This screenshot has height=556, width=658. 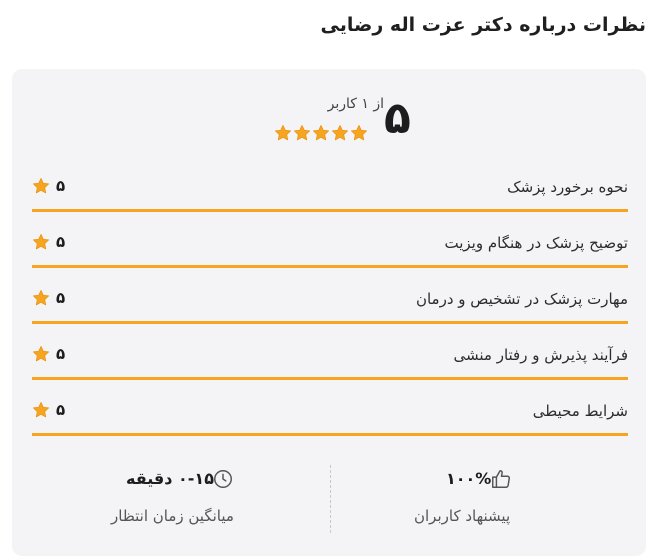 What do you see at coordinates (330, 190) in the screenshot?
I see `rating-row: نحوه برخورد پزشک ۵` at bounding box center [330, 190].